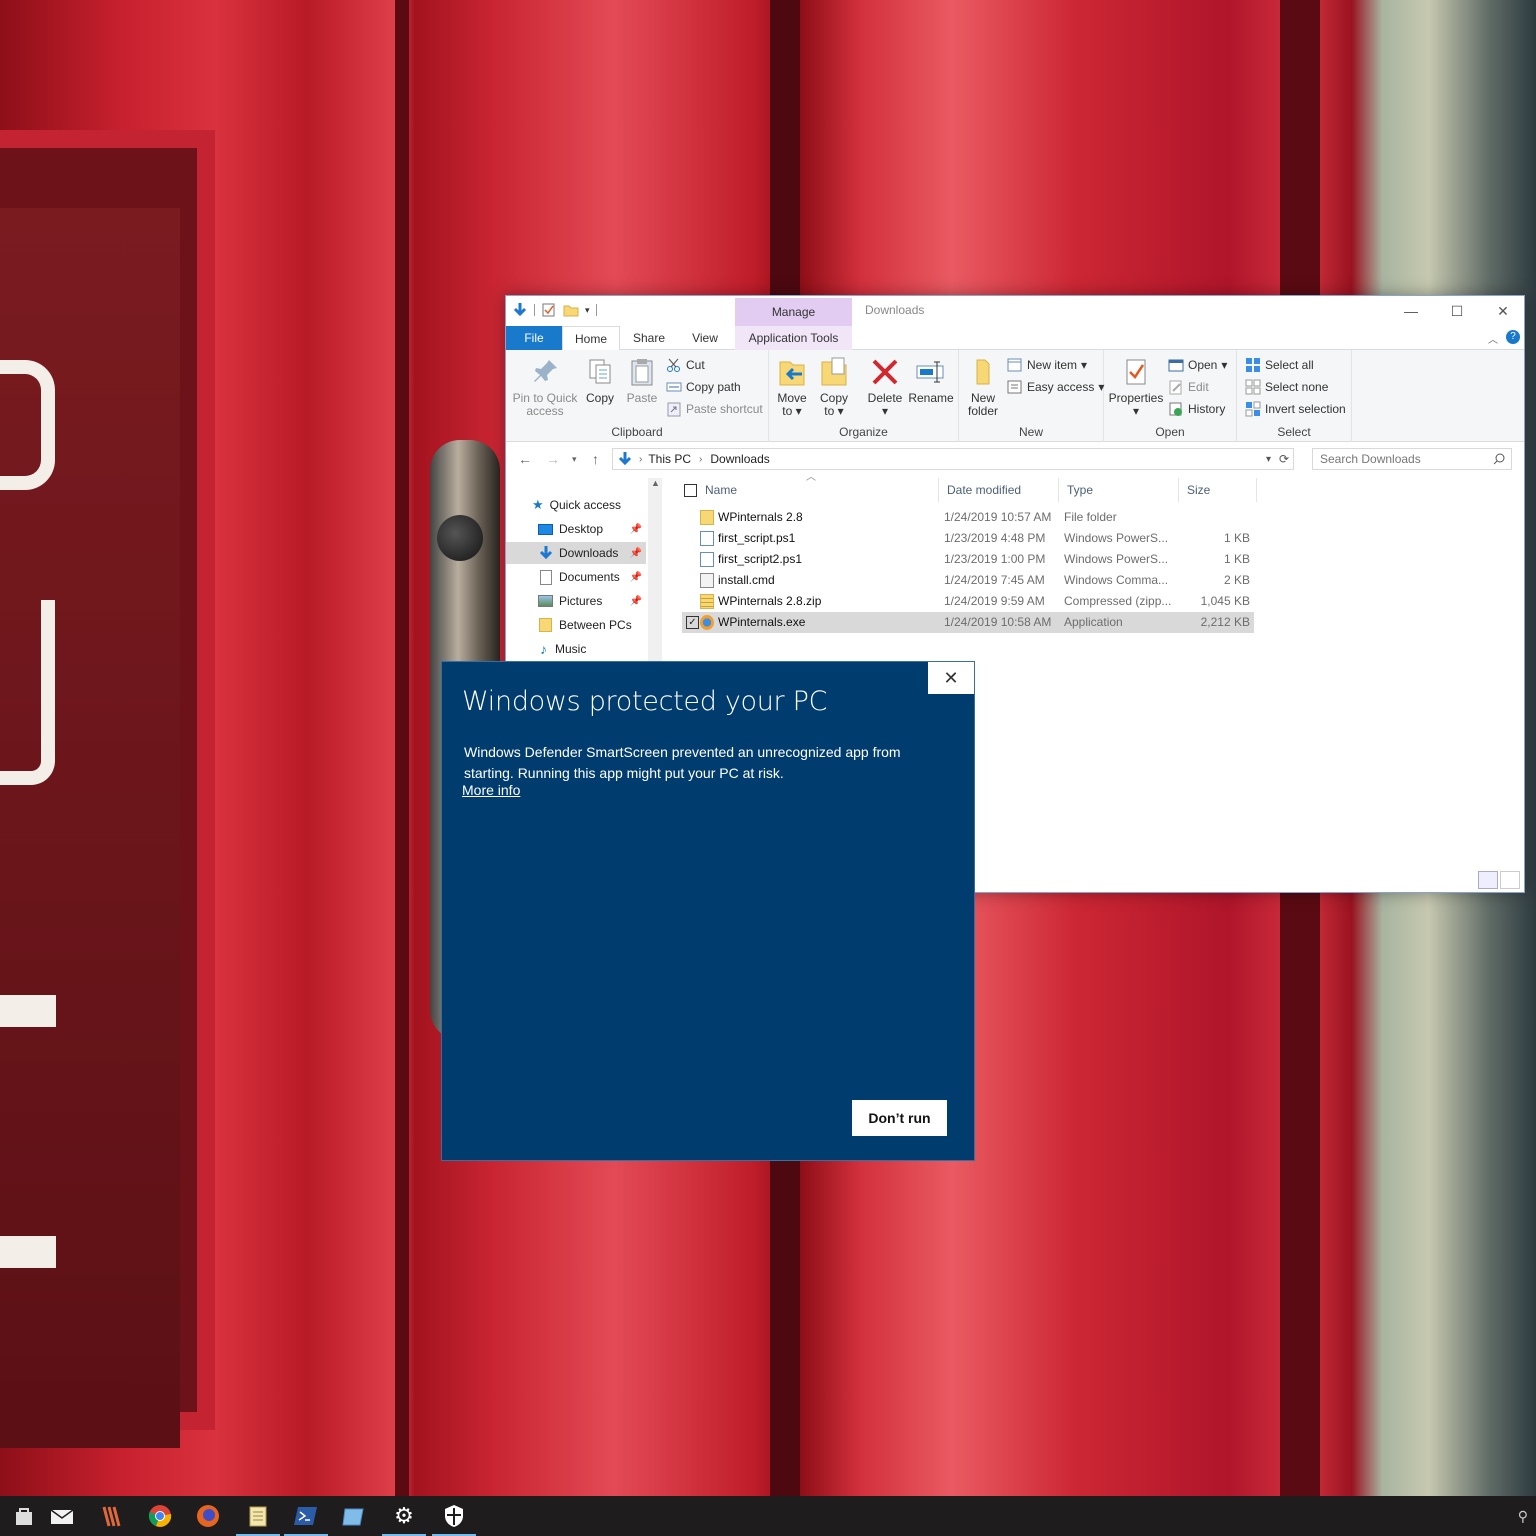 The width and height of the screenshot is (1536, 1536). I want to click on zip-archive-icon, so click(707, 601).